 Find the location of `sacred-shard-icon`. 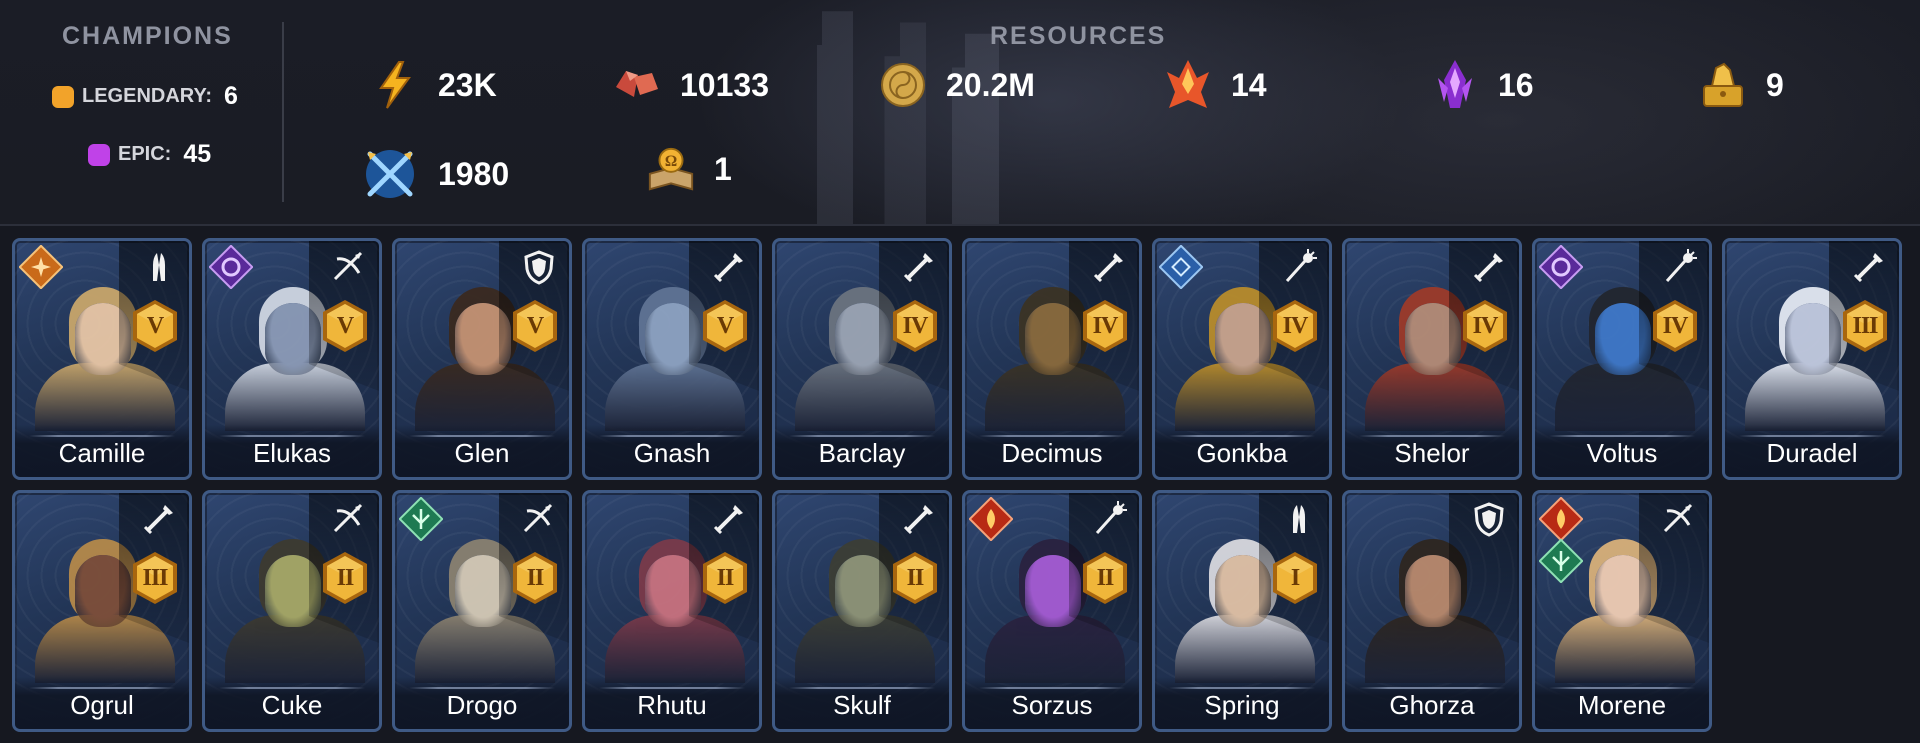

sacred-shard-icon is located at coordinates (1188, 85).